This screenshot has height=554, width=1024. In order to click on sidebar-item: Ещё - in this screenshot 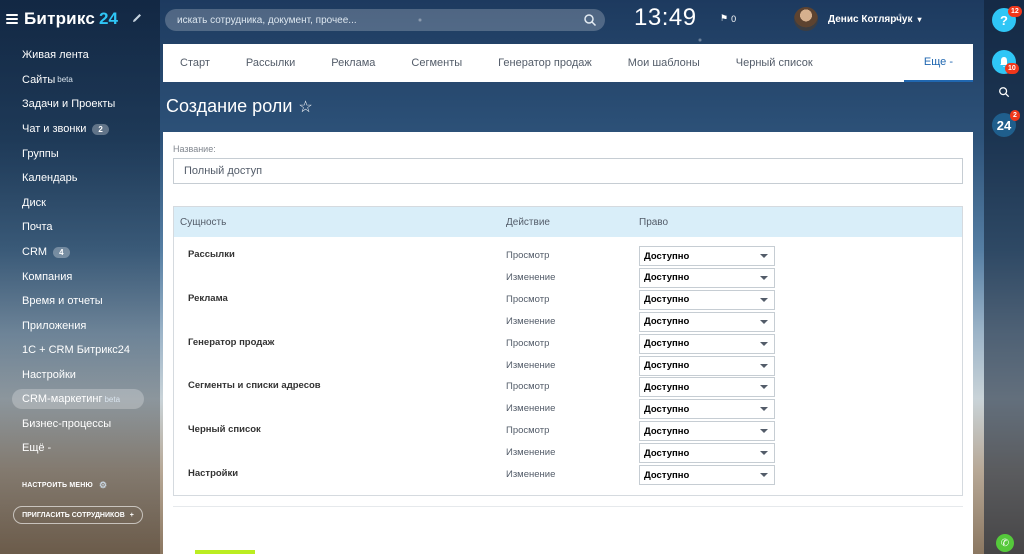, I will do `click(80, 448)`.